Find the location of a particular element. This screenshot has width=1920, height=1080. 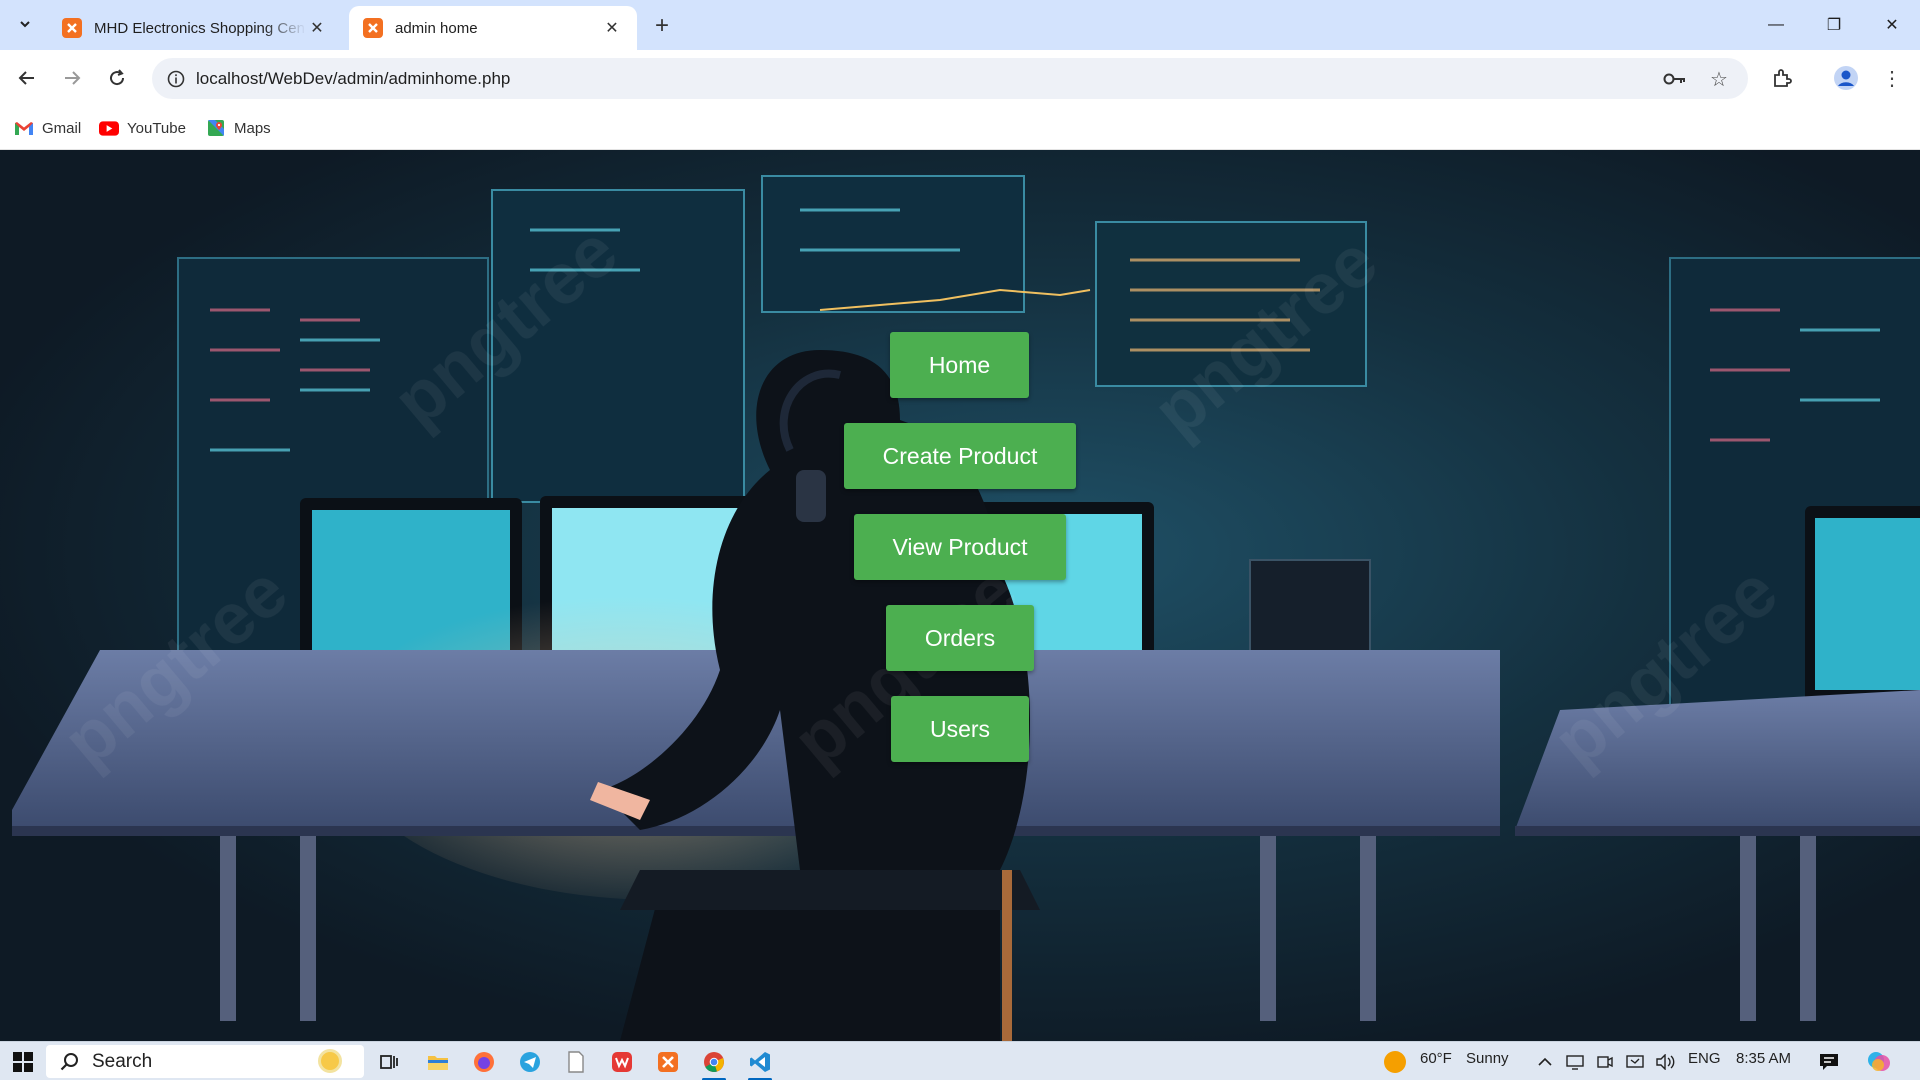

arrow-right-icon is located at coordinates (73, 78).